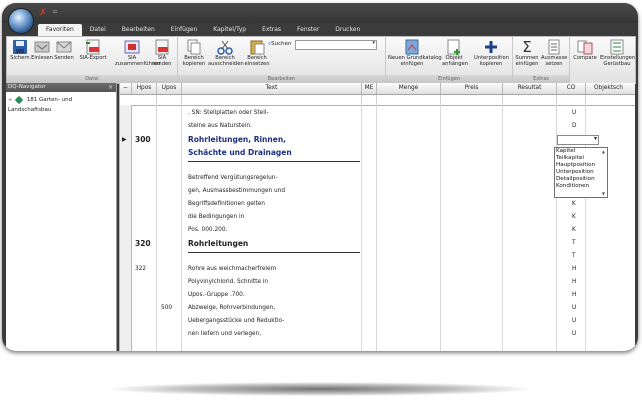  I want to click on scroll-up-icon: ▲, so click(603, 151).